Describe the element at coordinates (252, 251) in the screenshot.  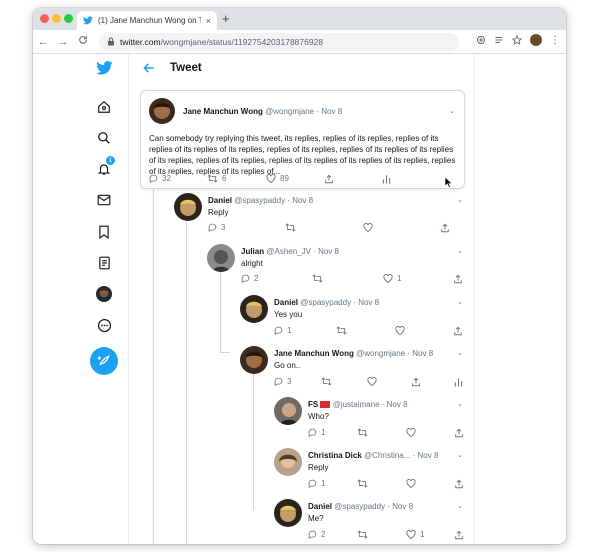
I see `author-name: Julian` at that location.